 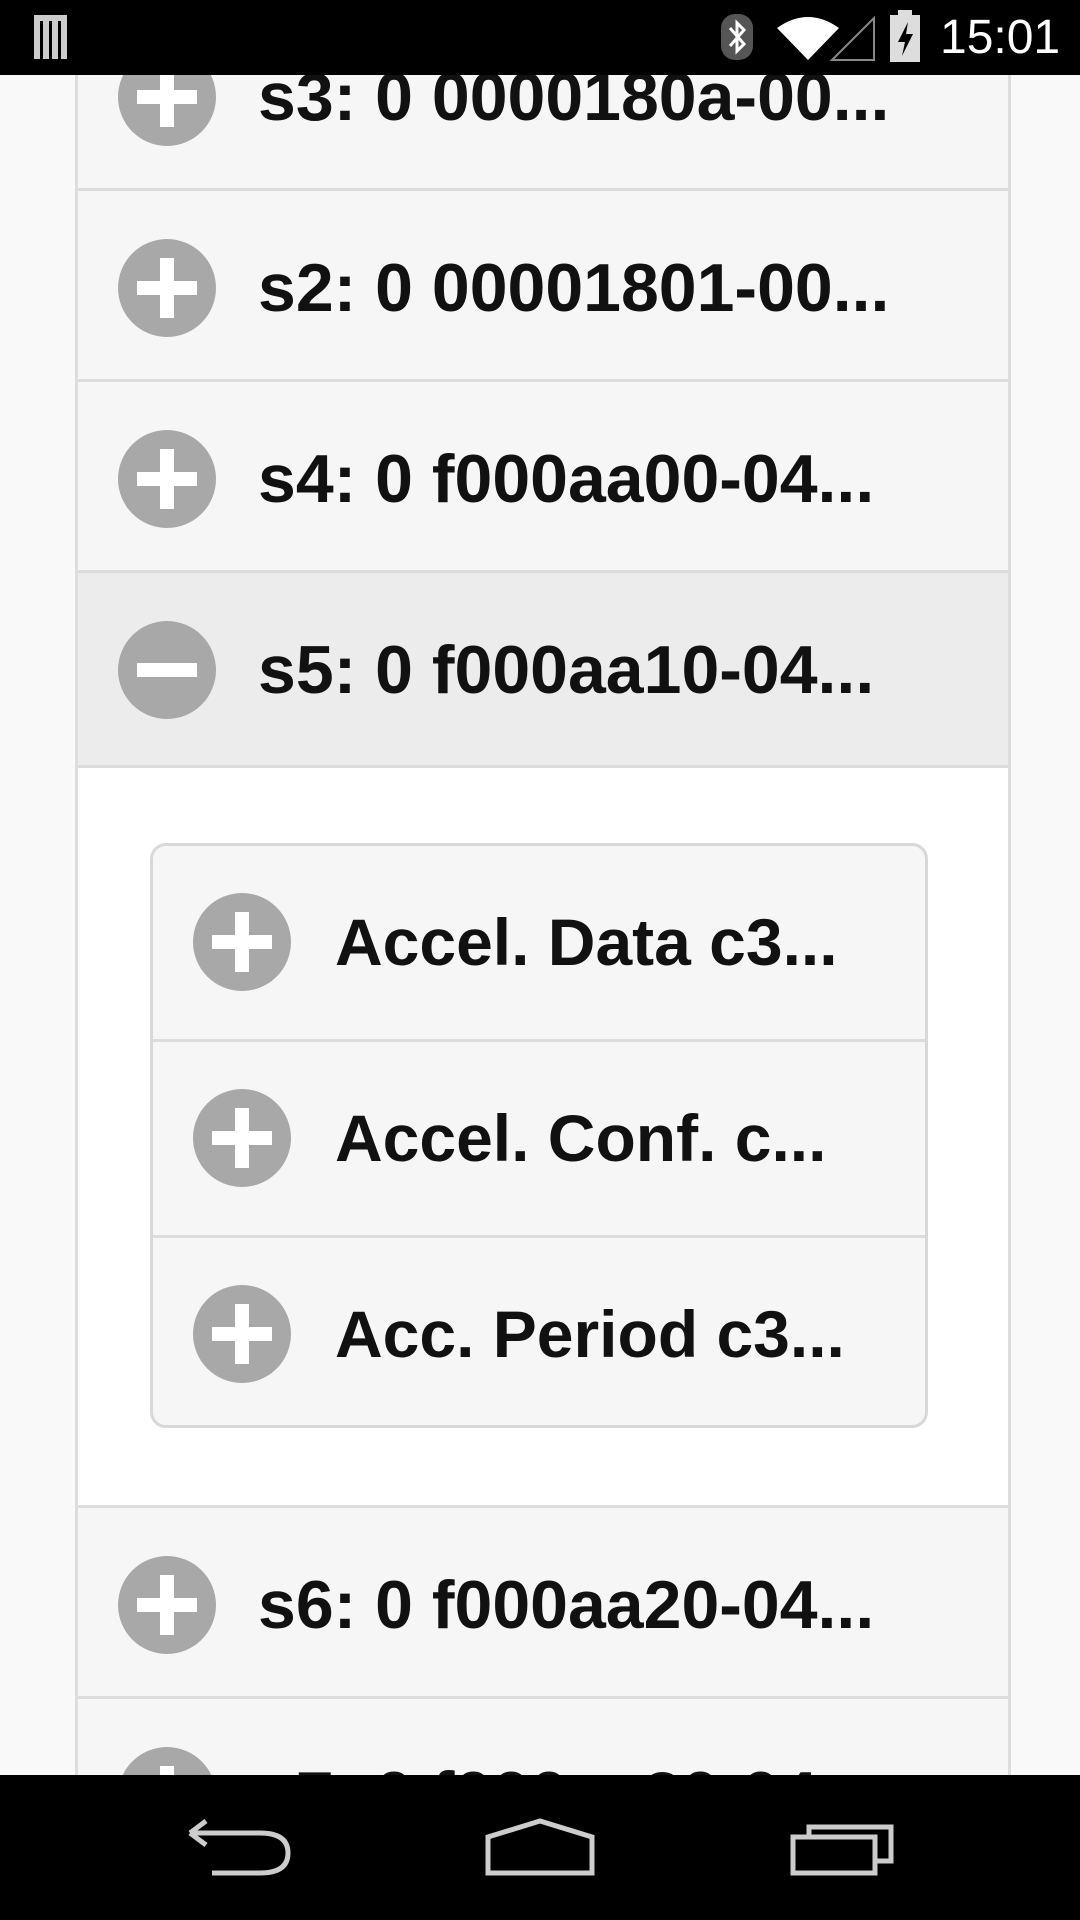 I want to click on home-icon, so click(x=540, y=1847).